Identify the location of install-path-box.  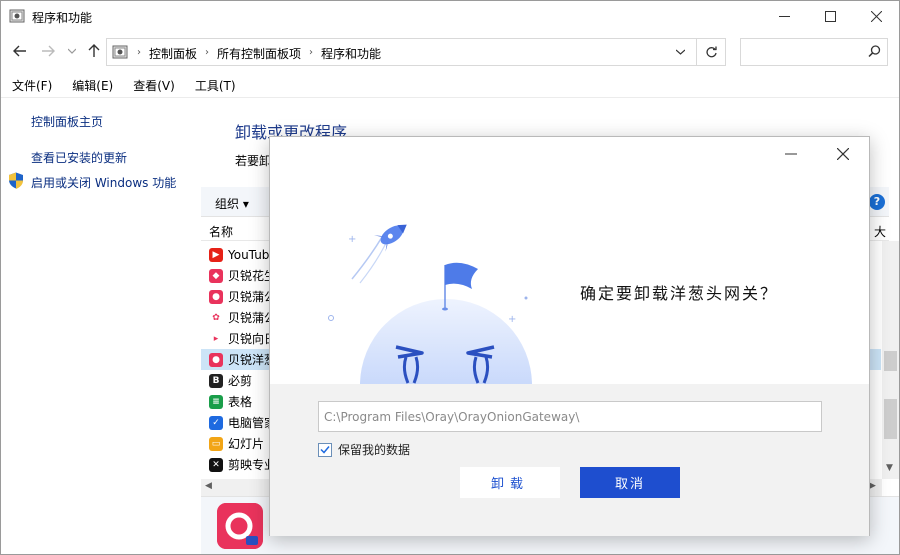
(570, 416).